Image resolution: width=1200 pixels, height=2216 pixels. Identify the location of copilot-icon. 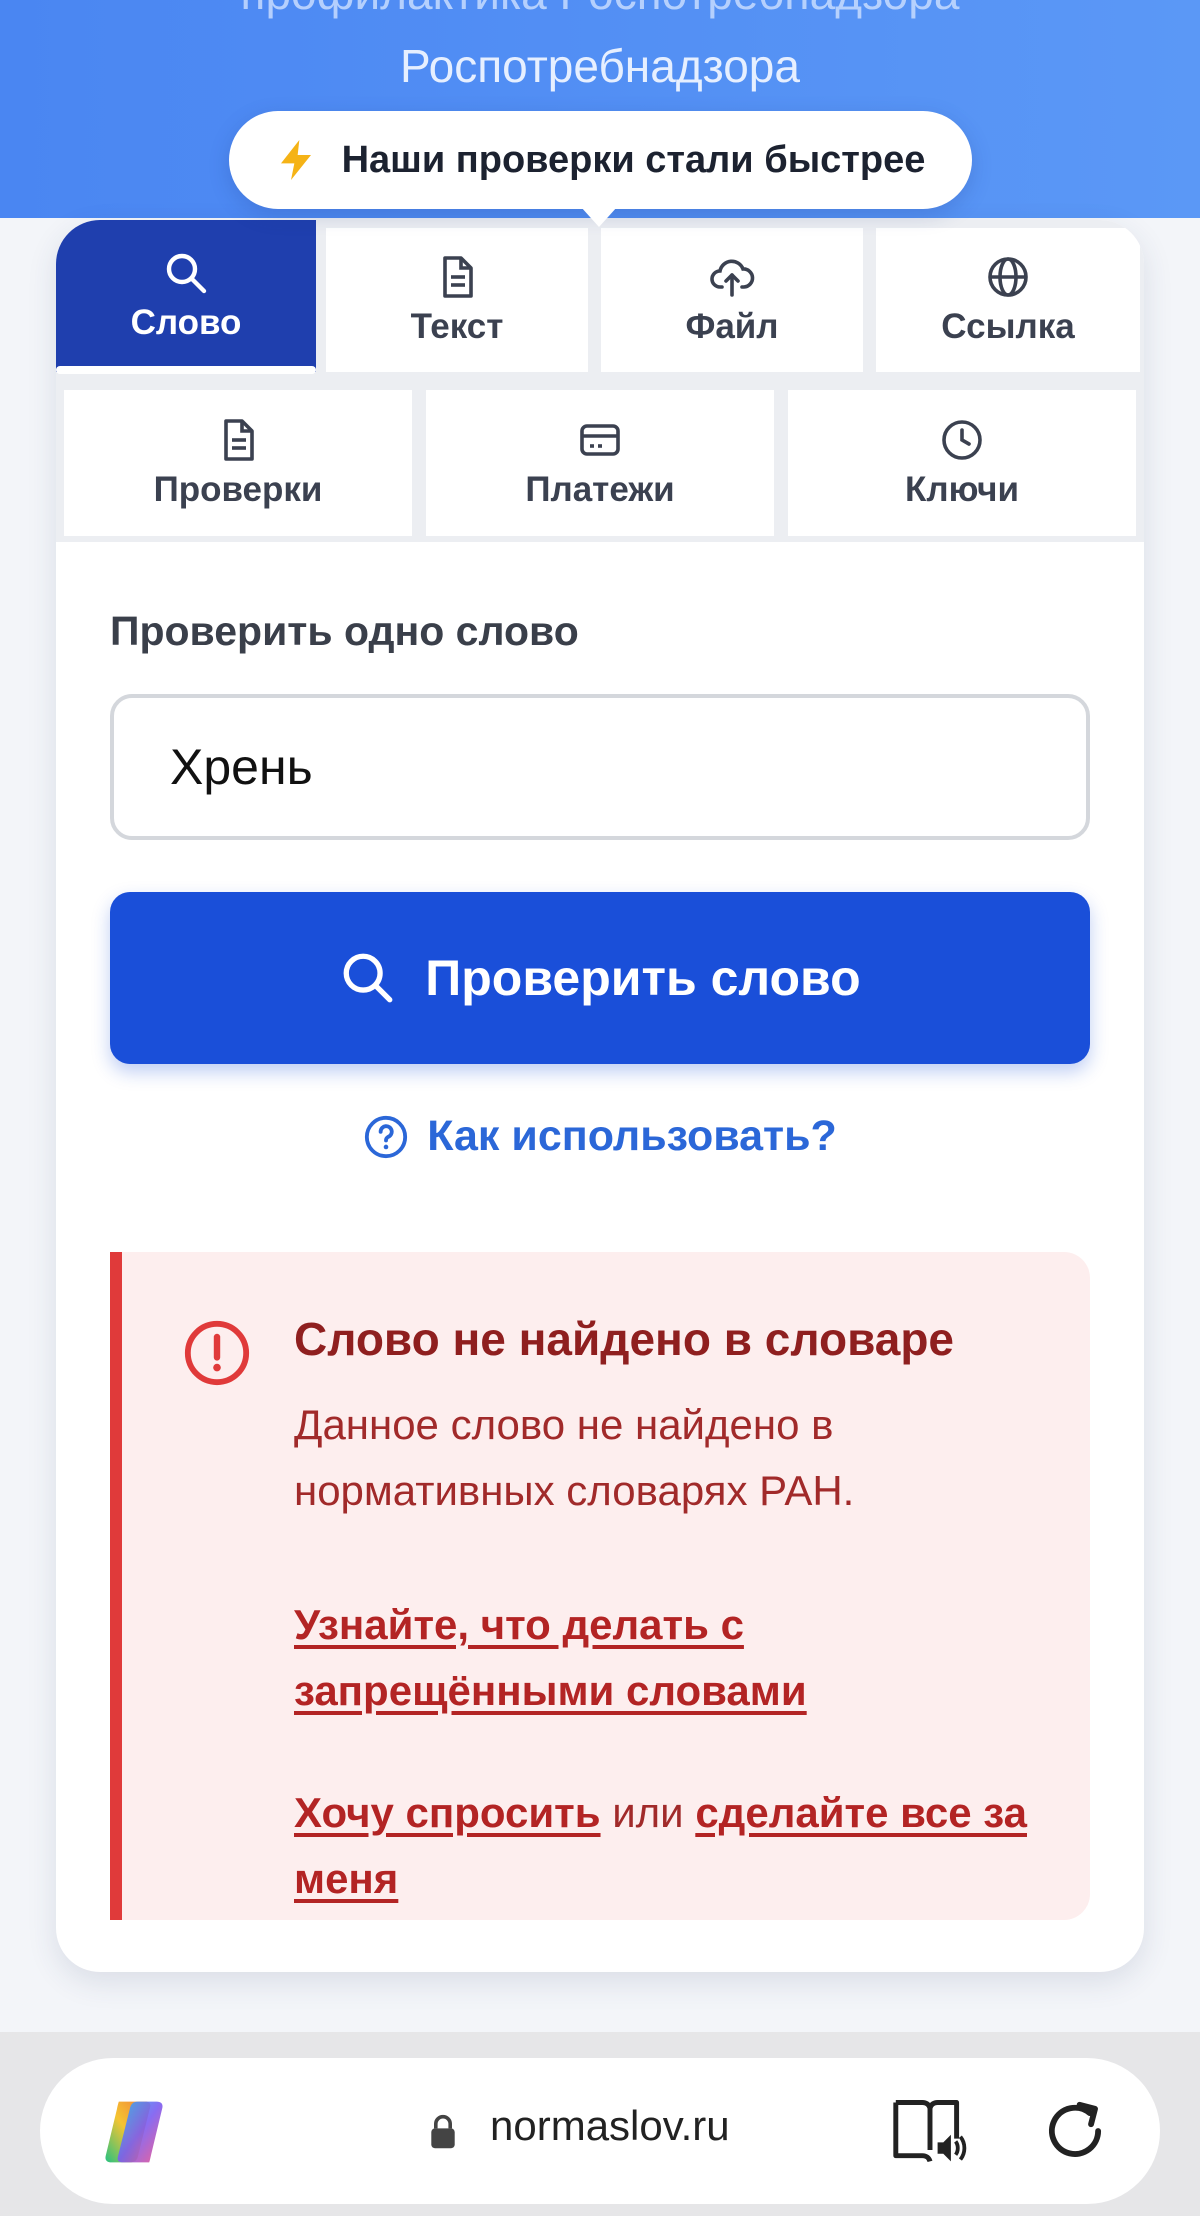
(134, 2132).